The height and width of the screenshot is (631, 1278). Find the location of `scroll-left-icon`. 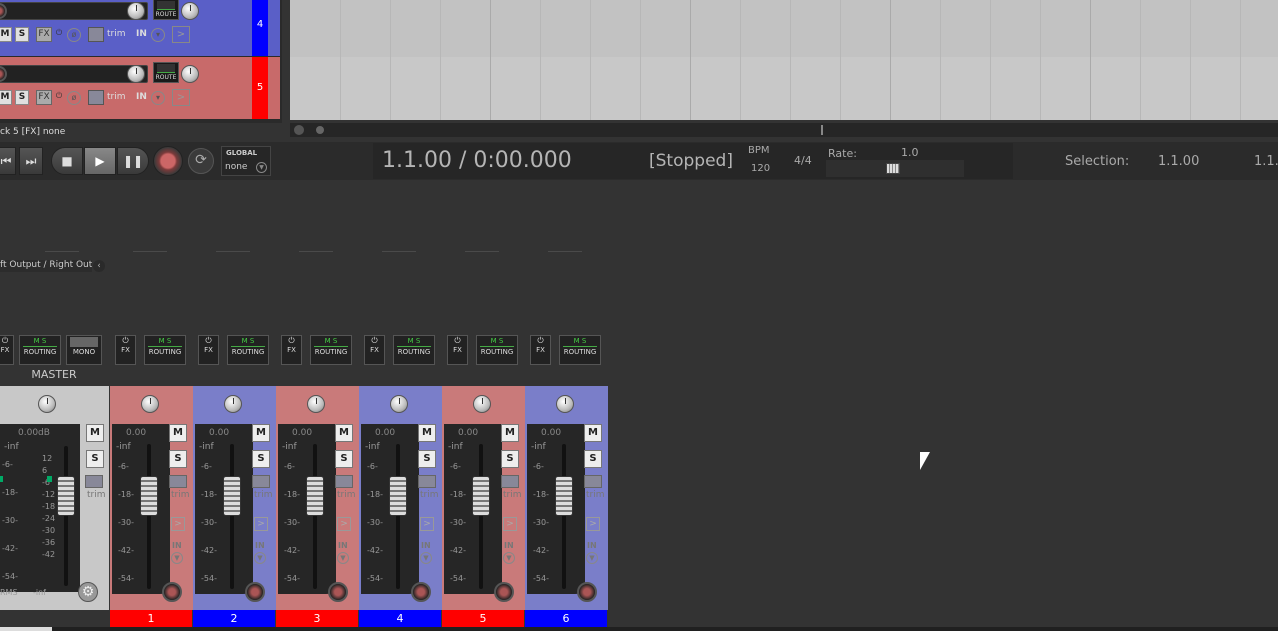

scroll-left-icon is located at coordinates (299, 130).